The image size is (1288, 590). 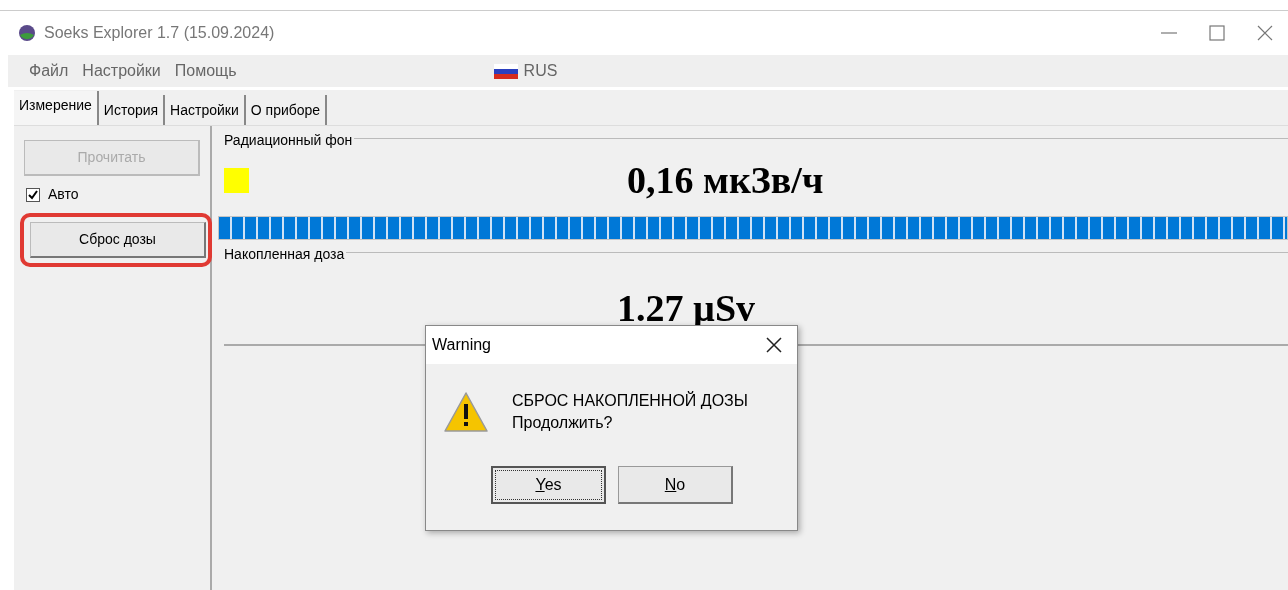 I want to click on warning-icon, so click(x=466, y=412).